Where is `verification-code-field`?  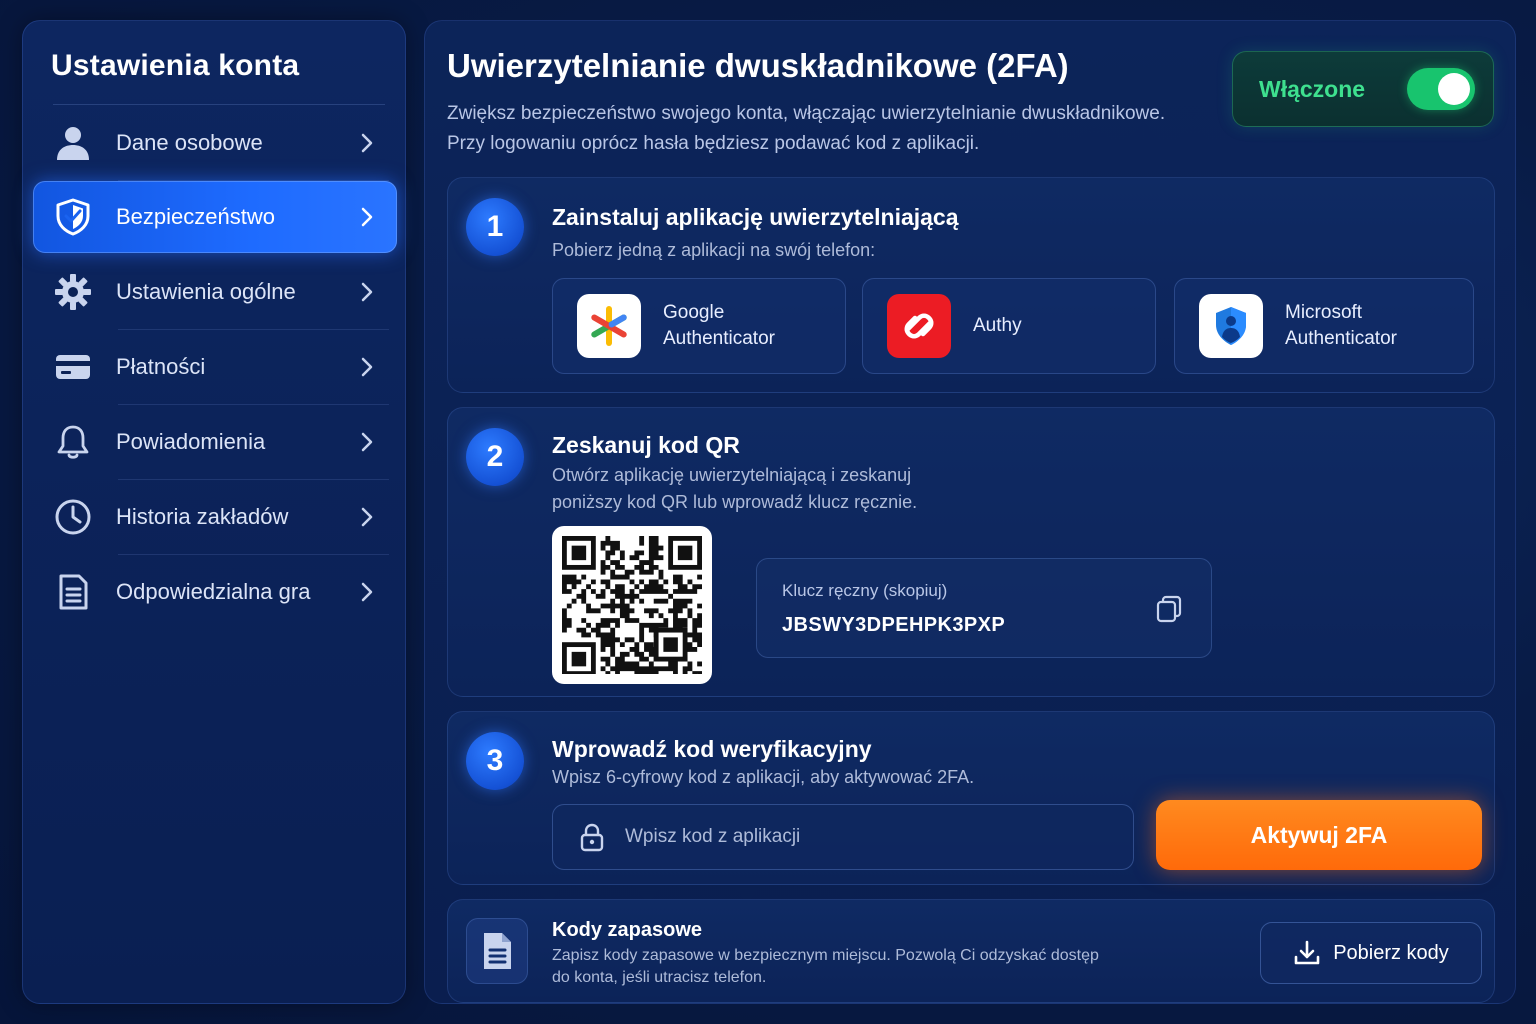 verification-code-field is located at coordinates (843, 837).